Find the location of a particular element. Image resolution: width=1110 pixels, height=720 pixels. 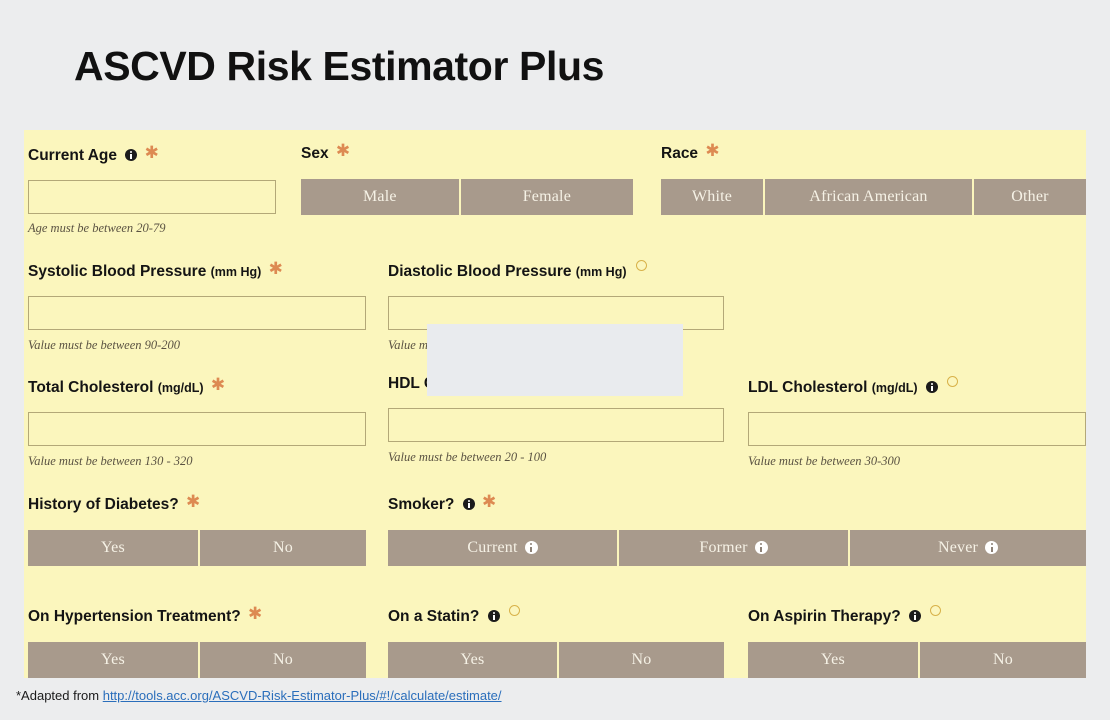

hdl-cholesterol-input is located at coordinates (556, 424).